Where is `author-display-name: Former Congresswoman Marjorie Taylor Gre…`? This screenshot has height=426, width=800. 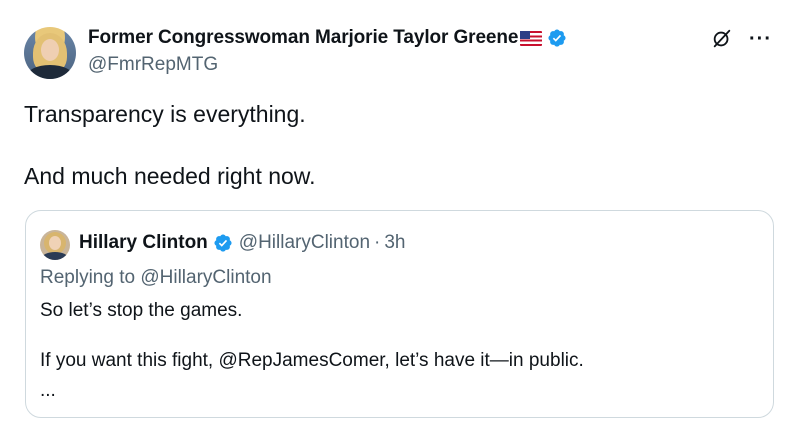
author-display-name: Former Congresswoman Marjorie Taylor Gre… is located at coordinates (303, 38).